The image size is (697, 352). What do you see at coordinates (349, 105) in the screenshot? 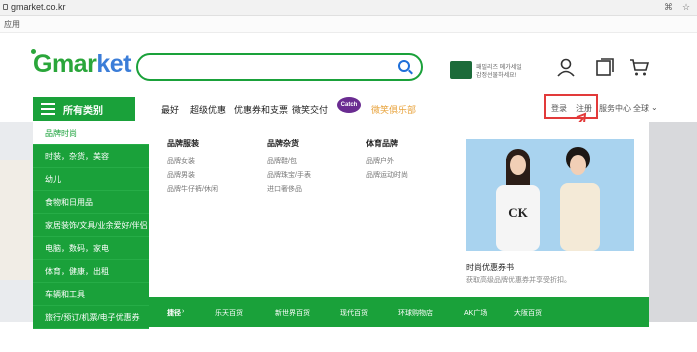
I see `catch-badge: Catch` at bounding box center [349, 105].